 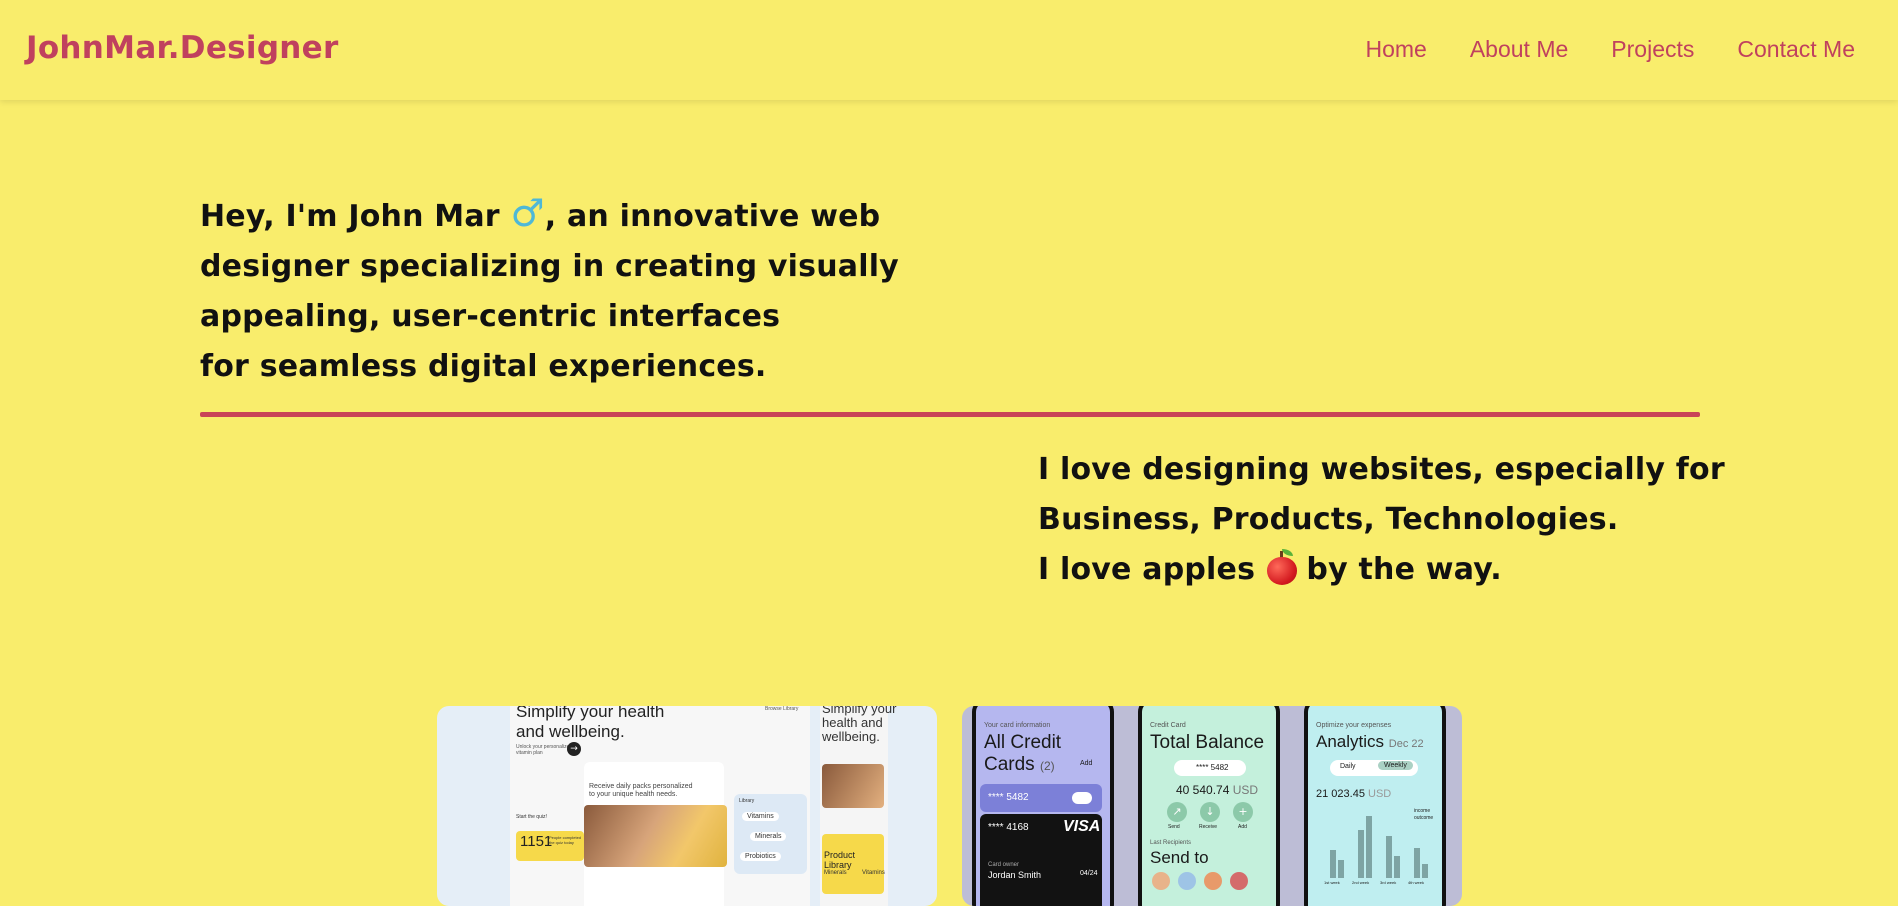 I want to click on health-side-title: Simplify your health and wellbeing., so click(x=859, y=725).